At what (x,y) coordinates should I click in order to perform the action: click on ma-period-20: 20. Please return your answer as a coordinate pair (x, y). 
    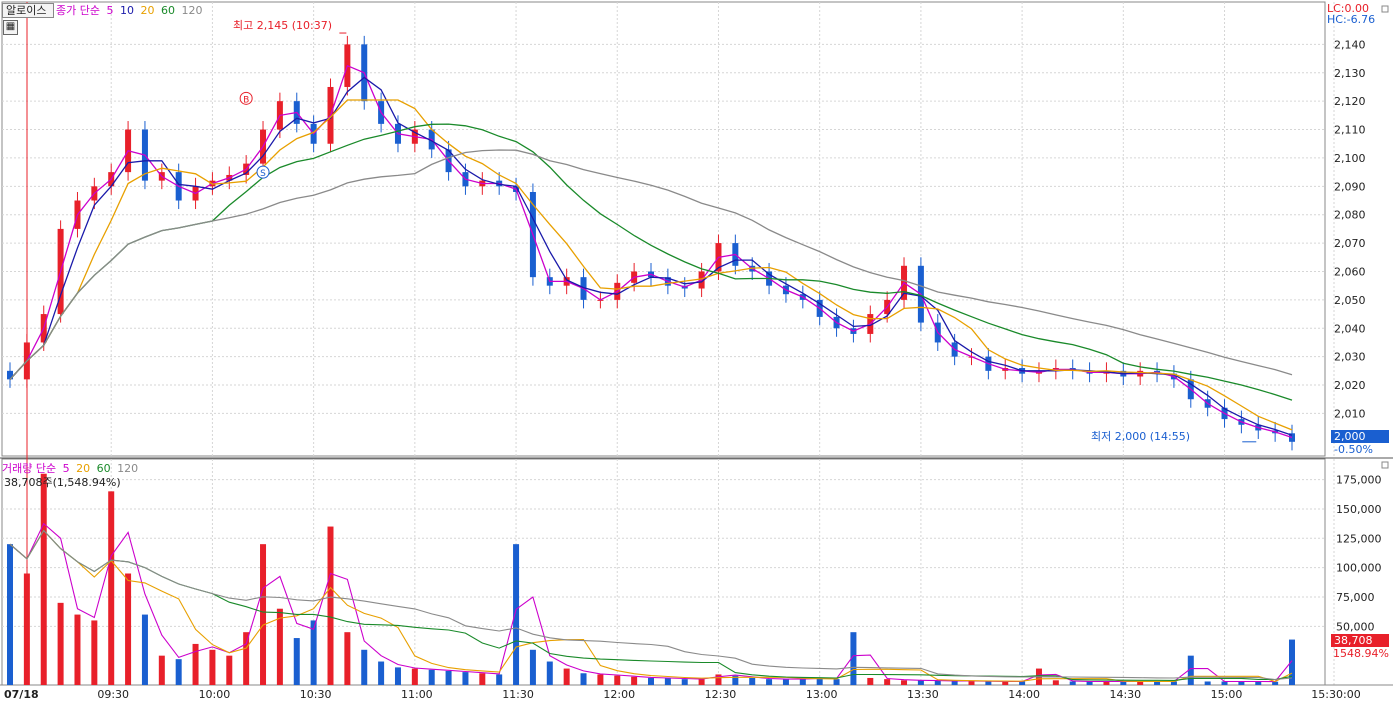
    Looking at the image, I should click on (147, 10).